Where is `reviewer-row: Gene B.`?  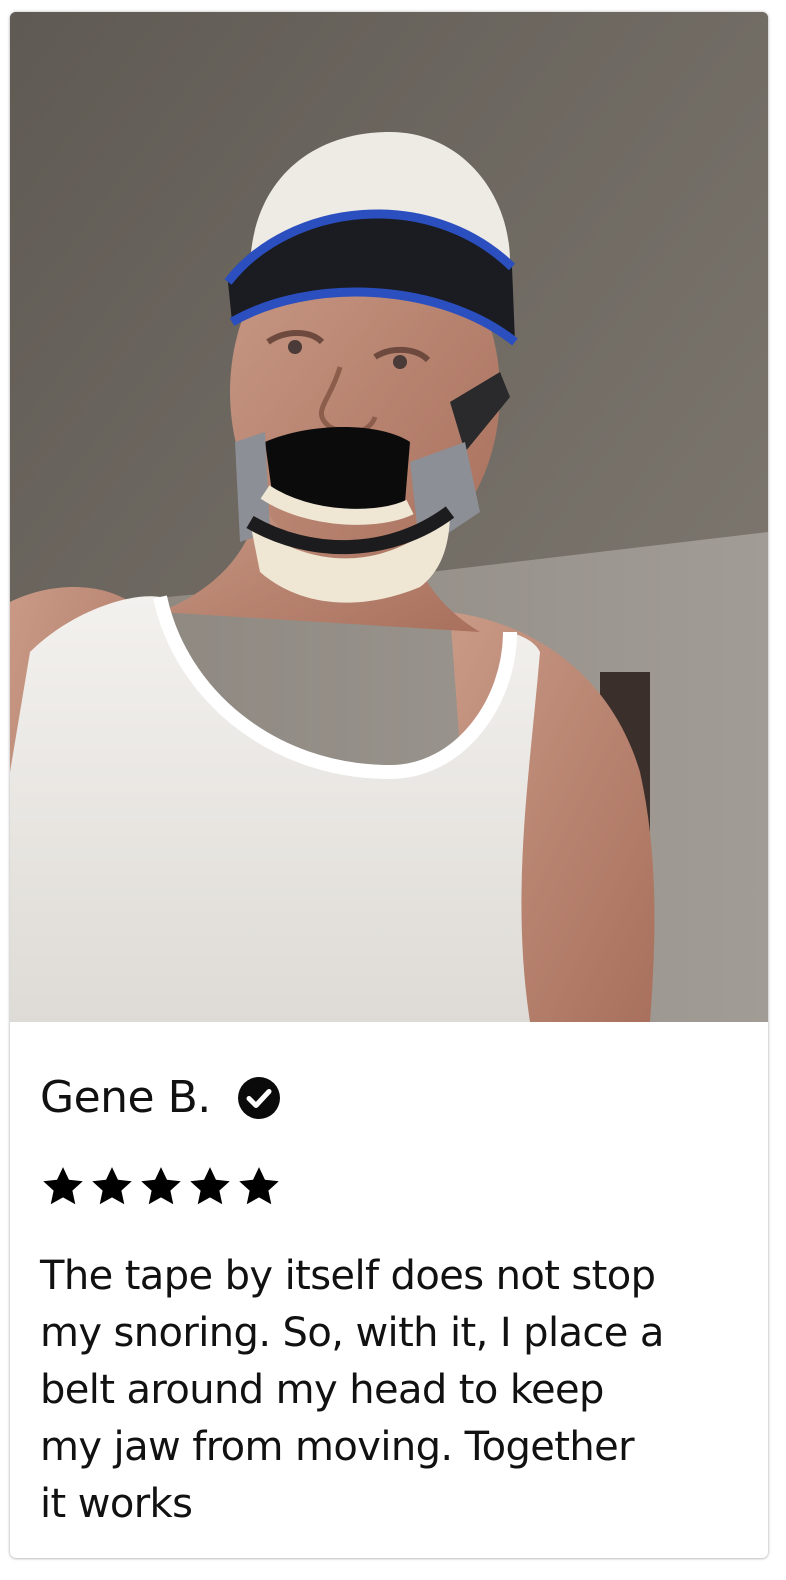
reviewer-row: Gene B. is located at coordinates (160, 1098).